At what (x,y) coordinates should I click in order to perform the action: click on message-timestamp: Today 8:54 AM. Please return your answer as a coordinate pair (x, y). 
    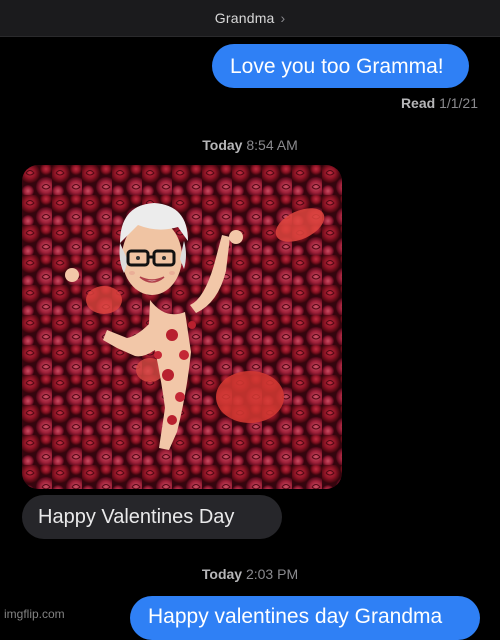
    Looking at the image, I should click on (250, 145).